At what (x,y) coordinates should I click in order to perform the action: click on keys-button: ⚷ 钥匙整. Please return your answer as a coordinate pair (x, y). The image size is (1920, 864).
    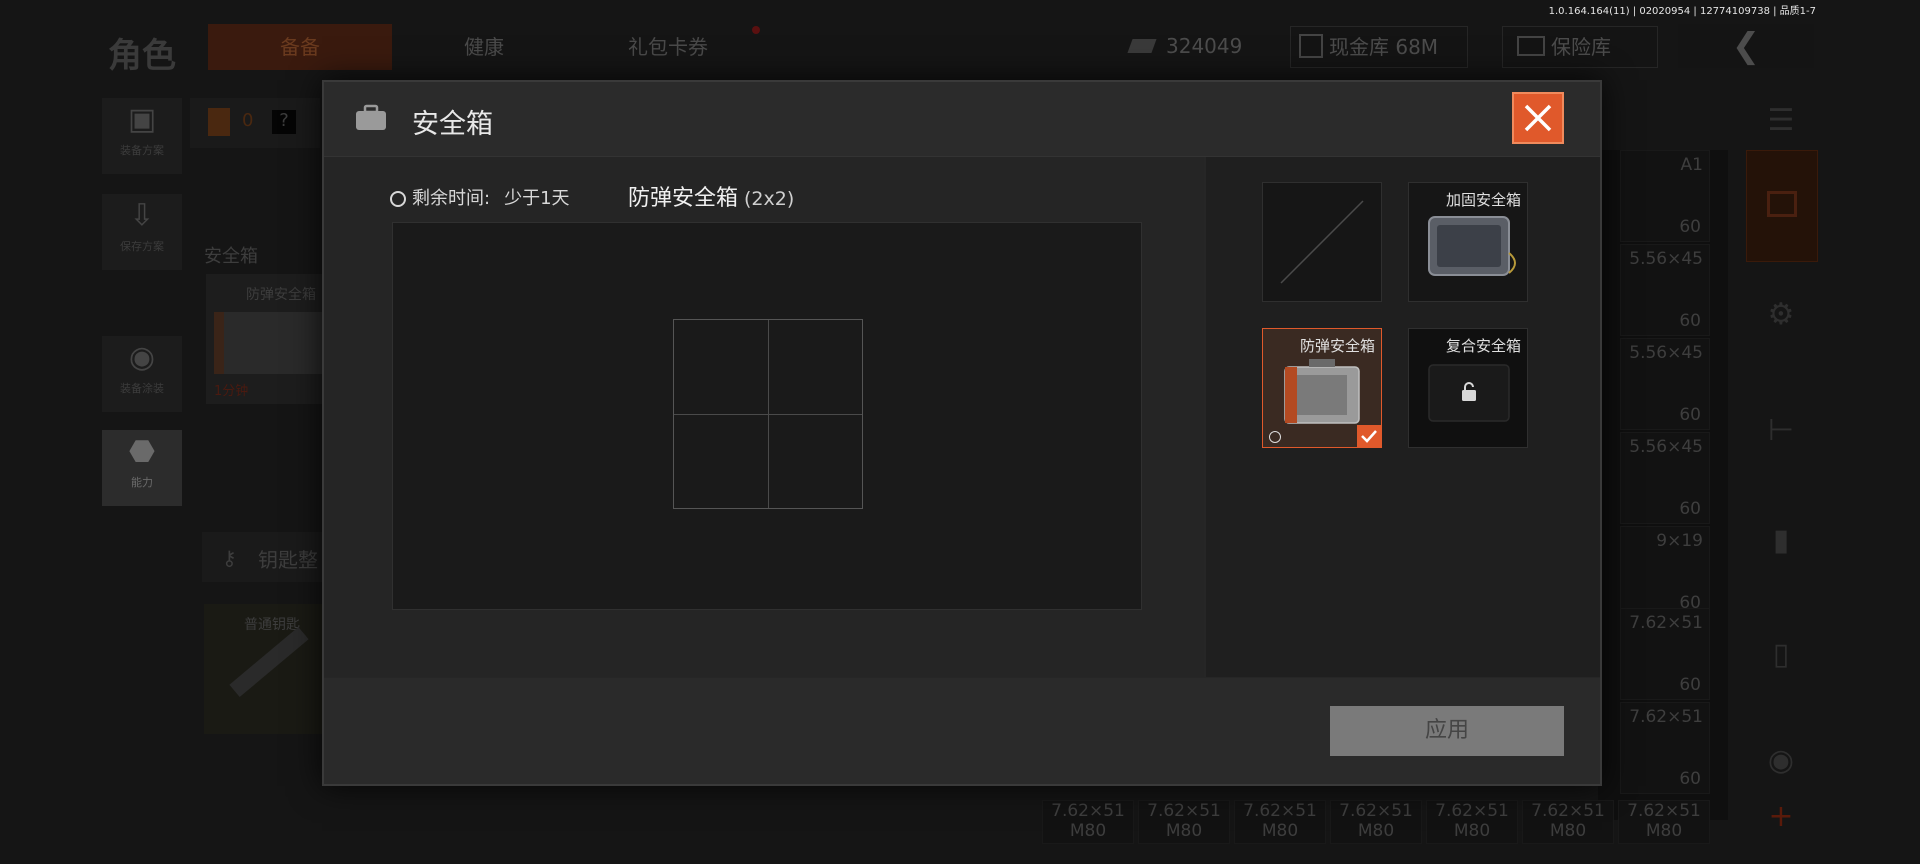
    Looking at the image, I should click on (262, 557).